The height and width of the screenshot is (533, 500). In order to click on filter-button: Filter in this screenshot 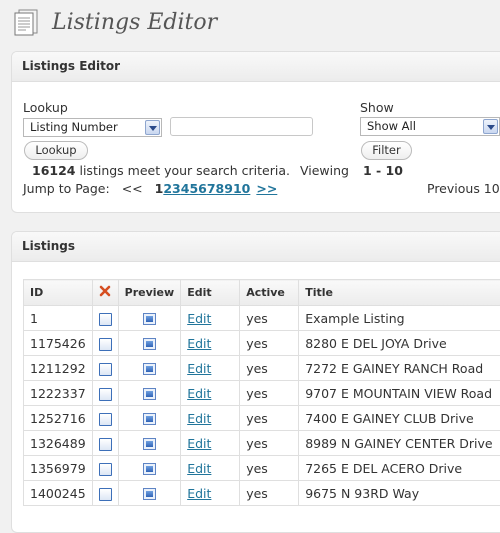, I will do `click(386, 150)`.